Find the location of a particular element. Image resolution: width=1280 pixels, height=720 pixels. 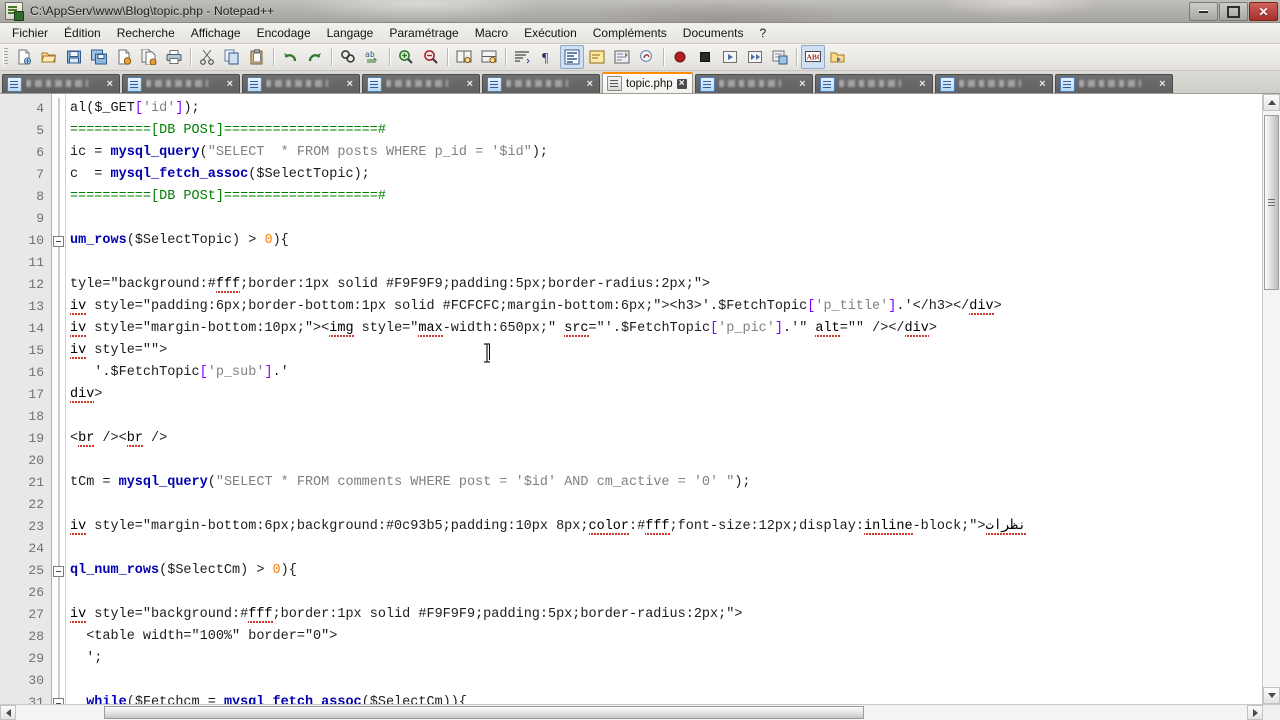

horizontal-scrollbar is located at coordinates (640, 712).